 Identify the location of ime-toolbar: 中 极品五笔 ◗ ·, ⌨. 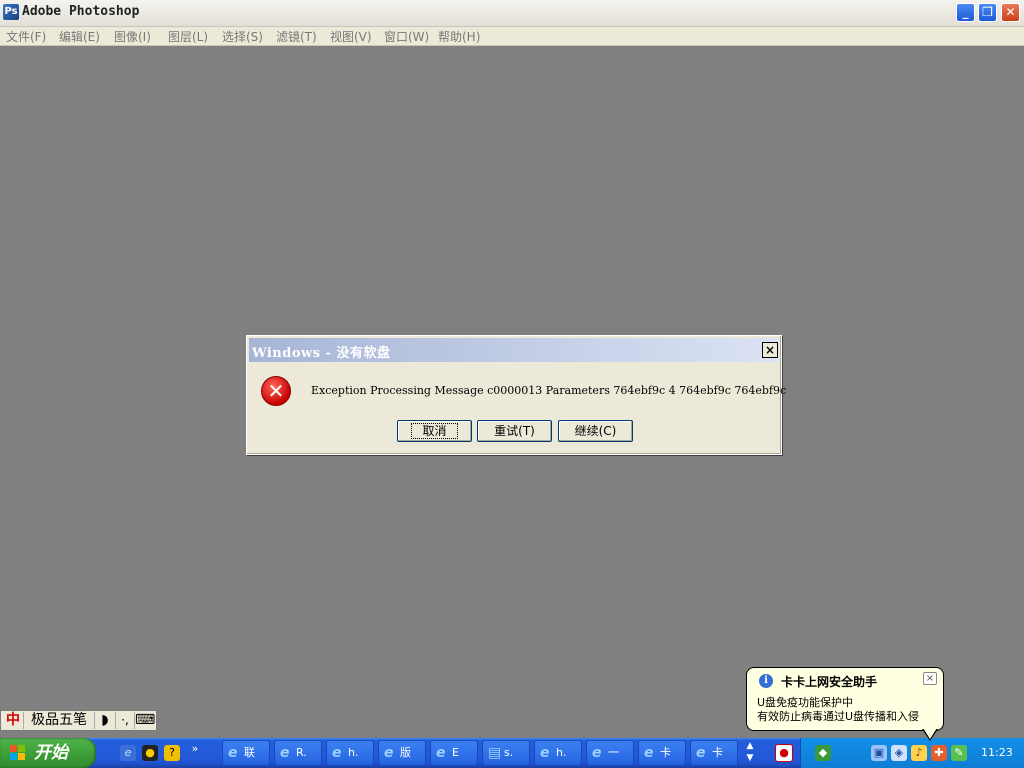
(78, 720).